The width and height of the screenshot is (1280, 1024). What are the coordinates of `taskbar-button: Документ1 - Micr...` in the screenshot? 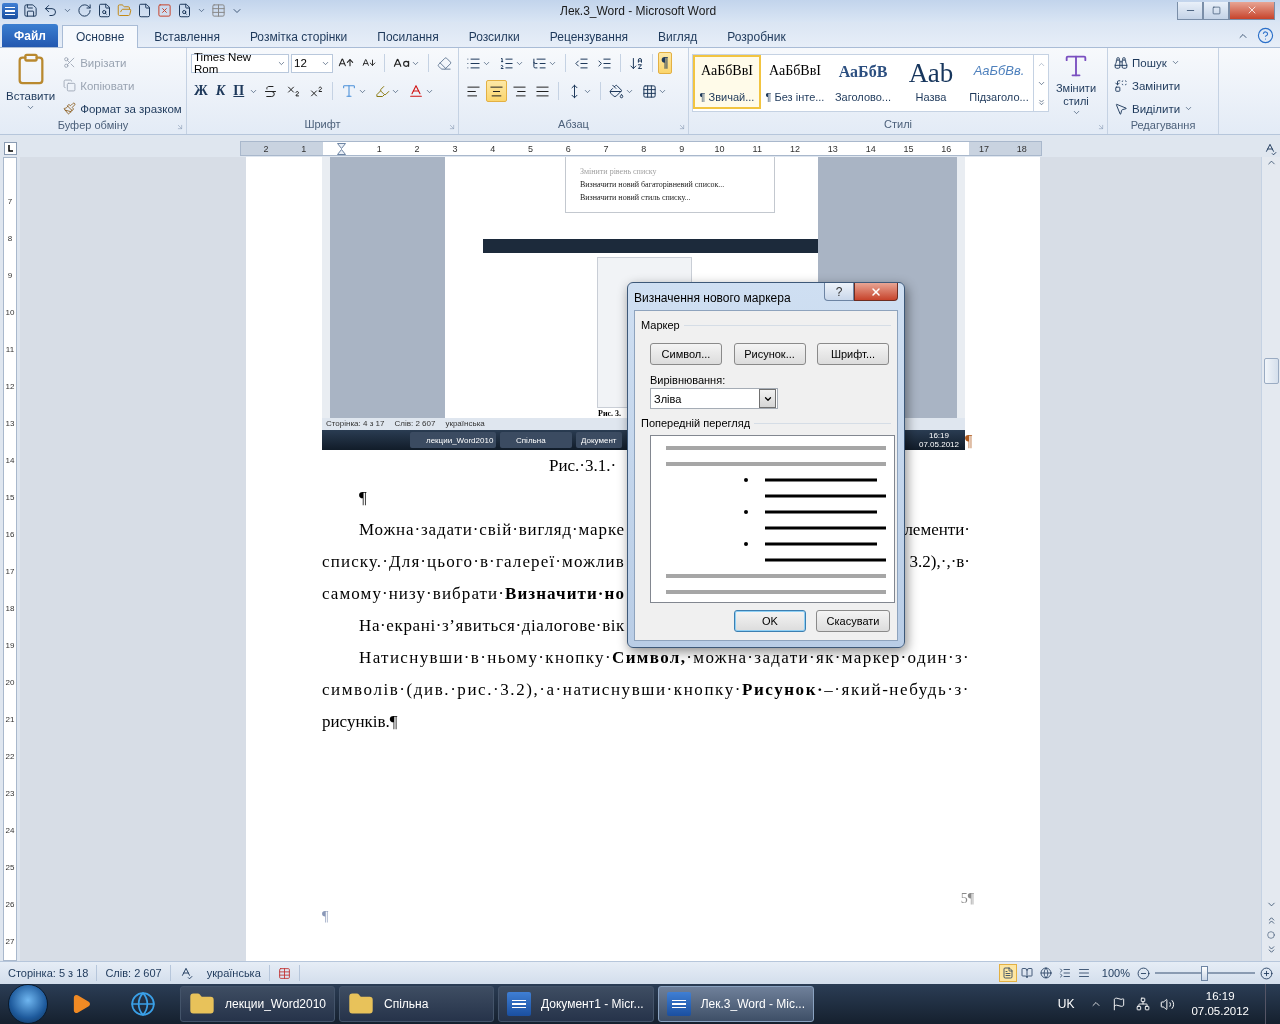 It's located at (576, 1004).